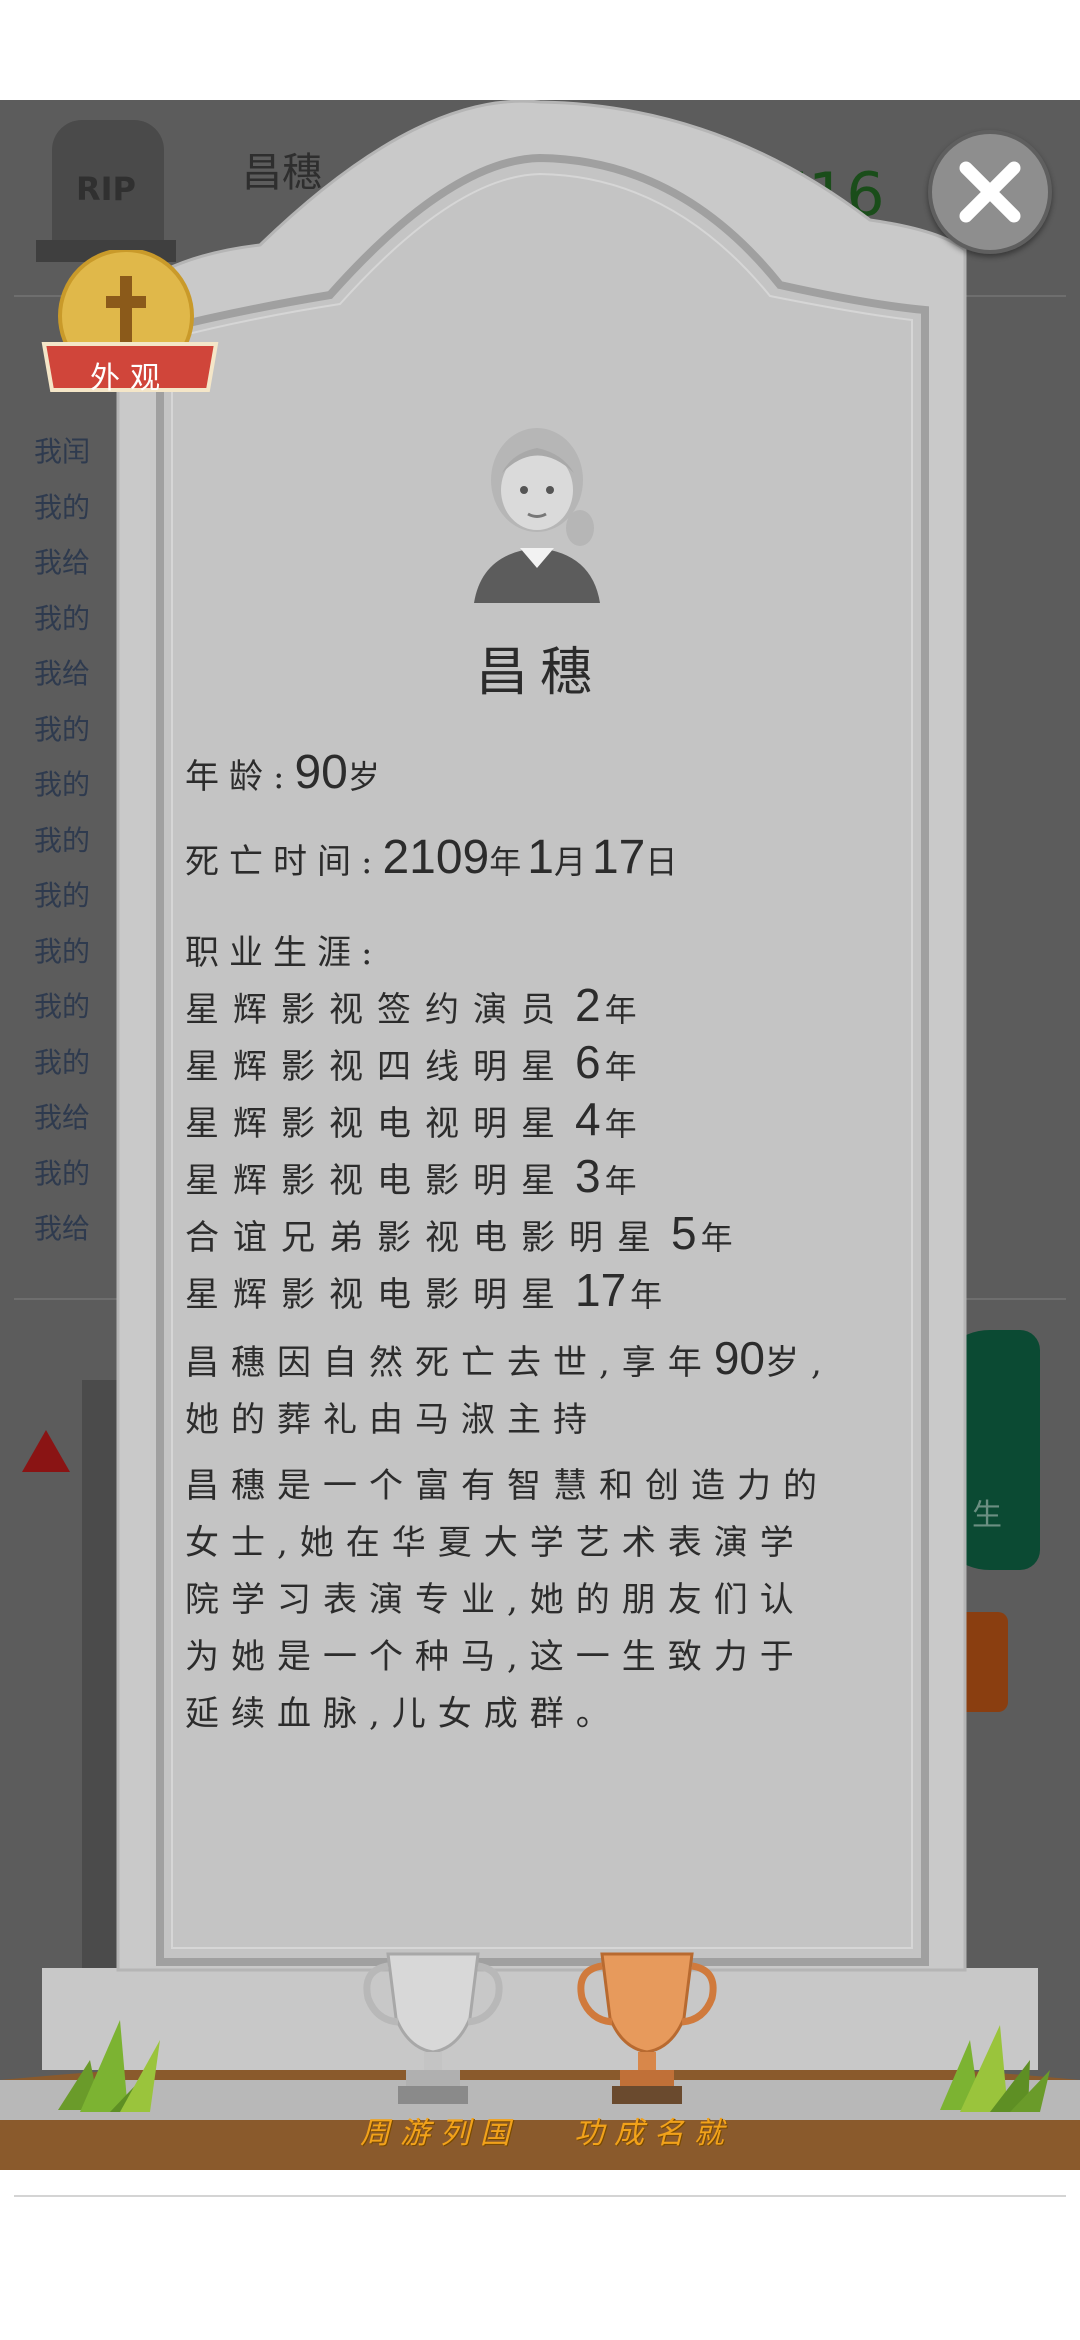 This screenshot has width=1080, height=2340. I want to click on death-year: 2109, so click(436, 857).